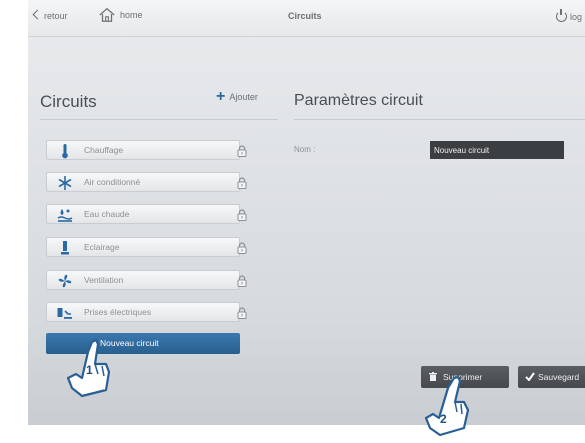 This screenshot has width=585, height=443. Describe the element at coordinates (305, 149) in the screenshot. I see `name-field-label: Nom :` at that location.